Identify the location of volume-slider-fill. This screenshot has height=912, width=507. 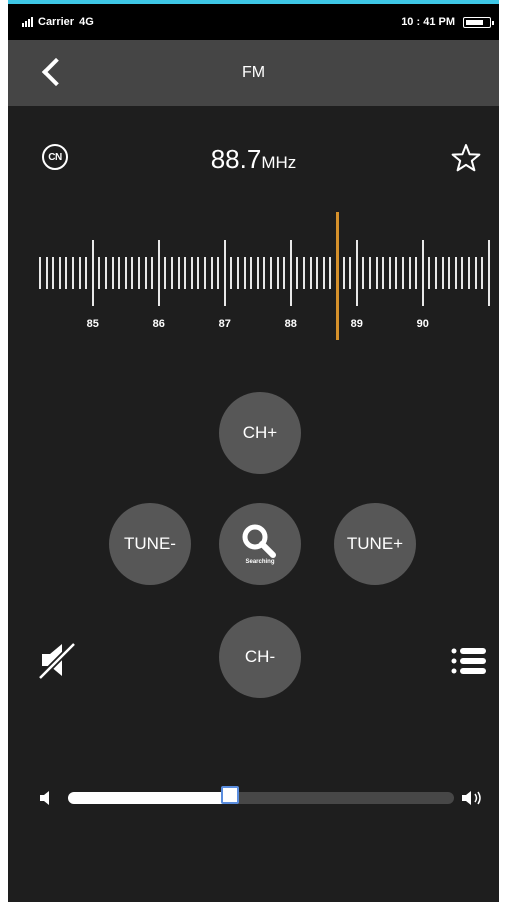
(149, 798).